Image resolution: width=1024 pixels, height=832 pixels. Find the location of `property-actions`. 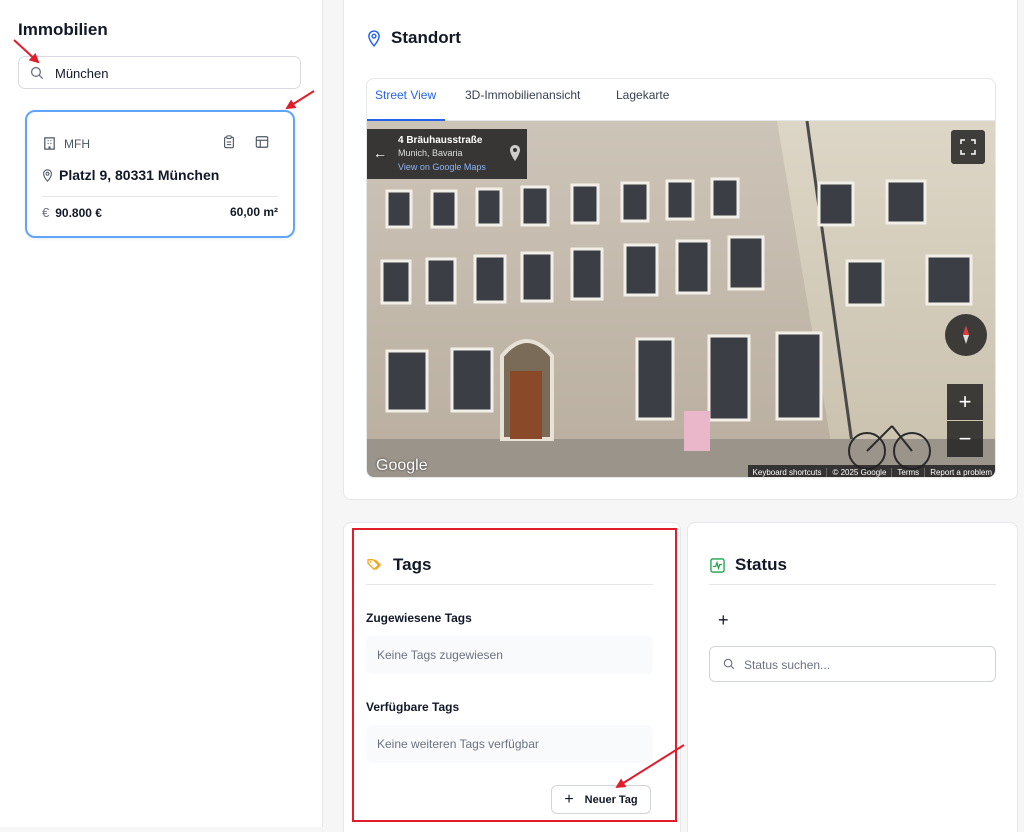

property-actions is located at coordinates (245, 142).